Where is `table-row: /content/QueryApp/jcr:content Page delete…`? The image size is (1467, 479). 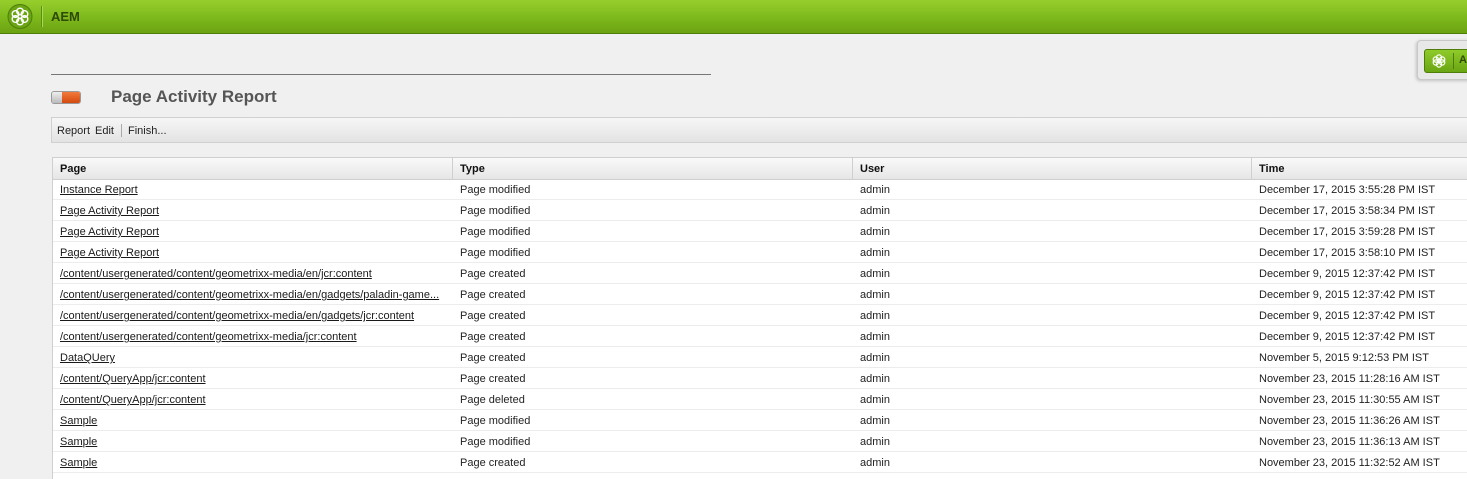
table-row: /content/QueryApp/jcr:content Page delete… is located at coordinates (760, 399).